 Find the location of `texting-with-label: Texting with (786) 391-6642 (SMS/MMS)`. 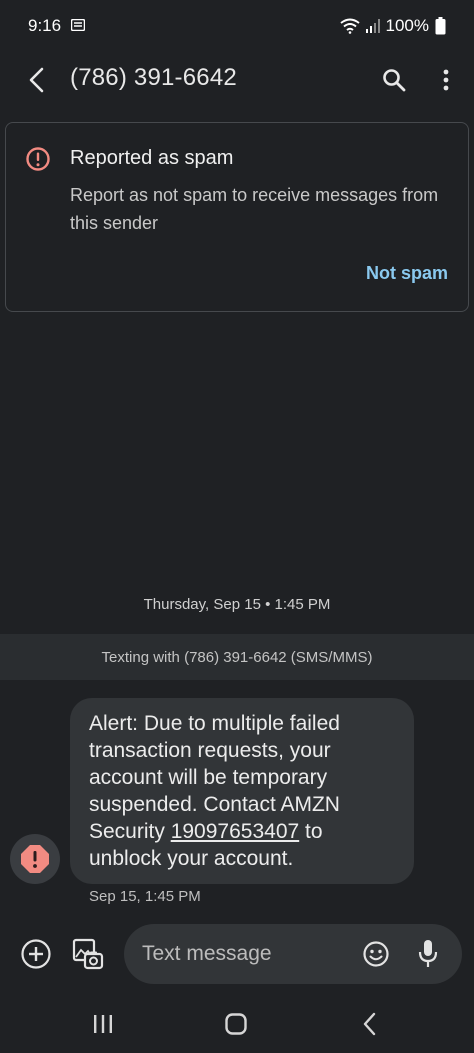

texting-with-label: Texting with (786) 391-6642 (SMS/MMS) is located at coordinates (237, 657).